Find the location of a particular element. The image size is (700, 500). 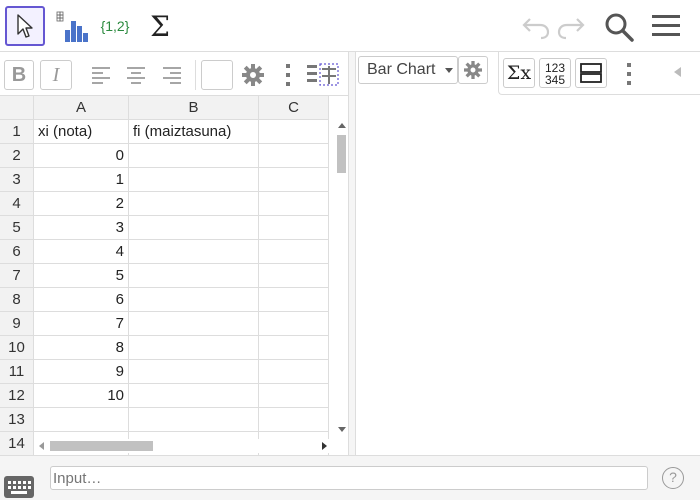

row-header: 14 is located at coordinates (17, 443).